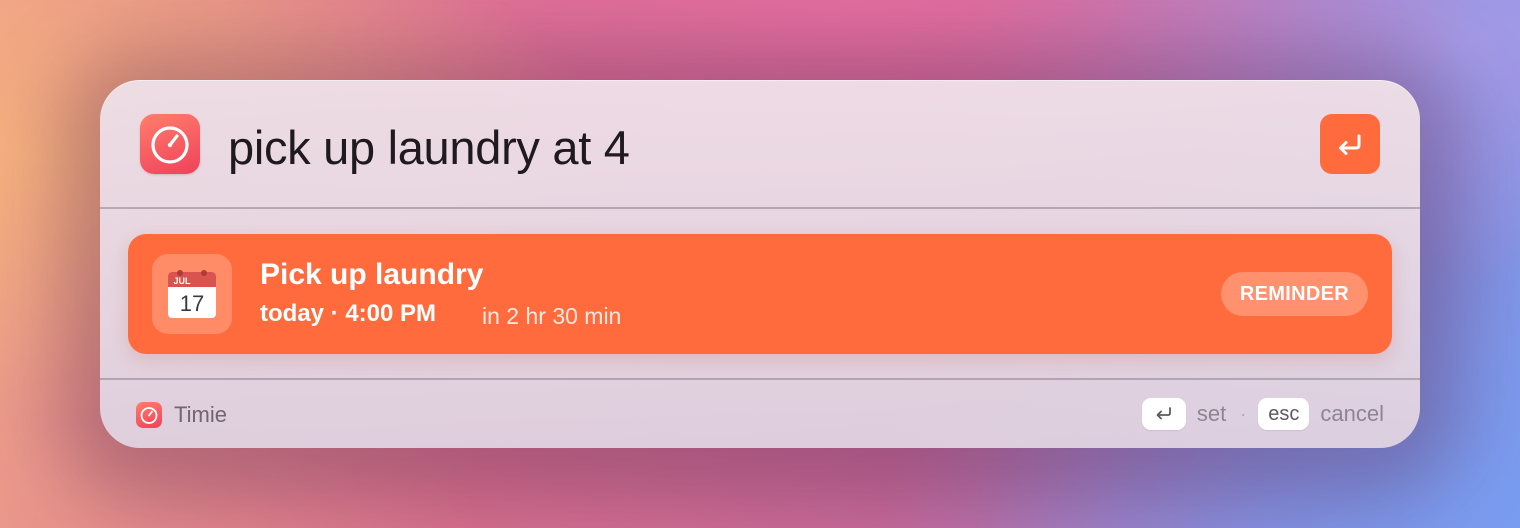 The height and width of the screenshot is (528, 1520). I want to click on cancel-hint-label: cancel, so click(1352, 413).